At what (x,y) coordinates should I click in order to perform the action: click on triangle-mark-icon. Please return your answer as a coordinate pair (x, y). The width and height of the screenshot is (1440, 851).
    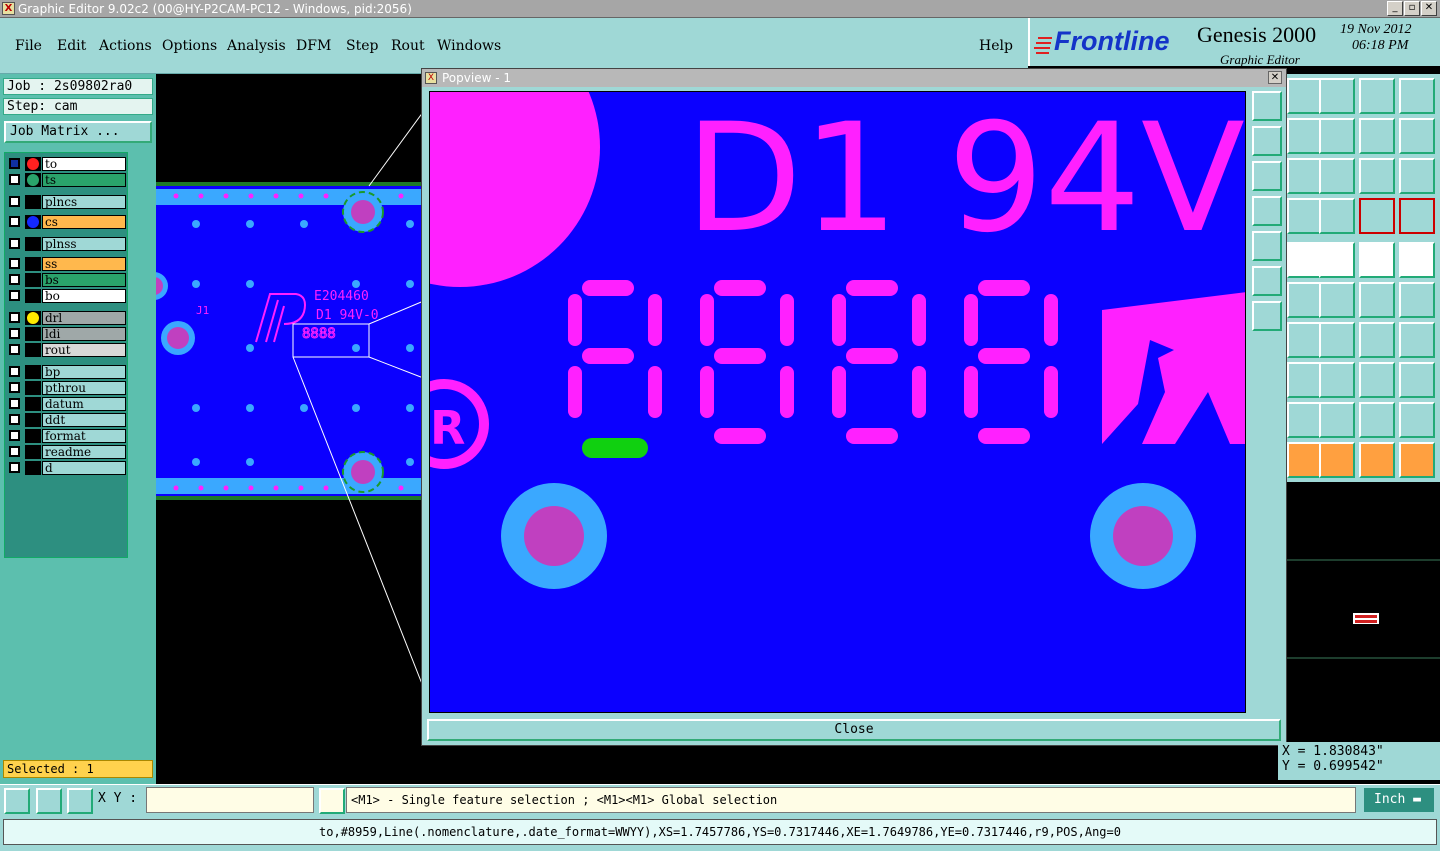
    Looking at the image, I should click on (1417, 420).